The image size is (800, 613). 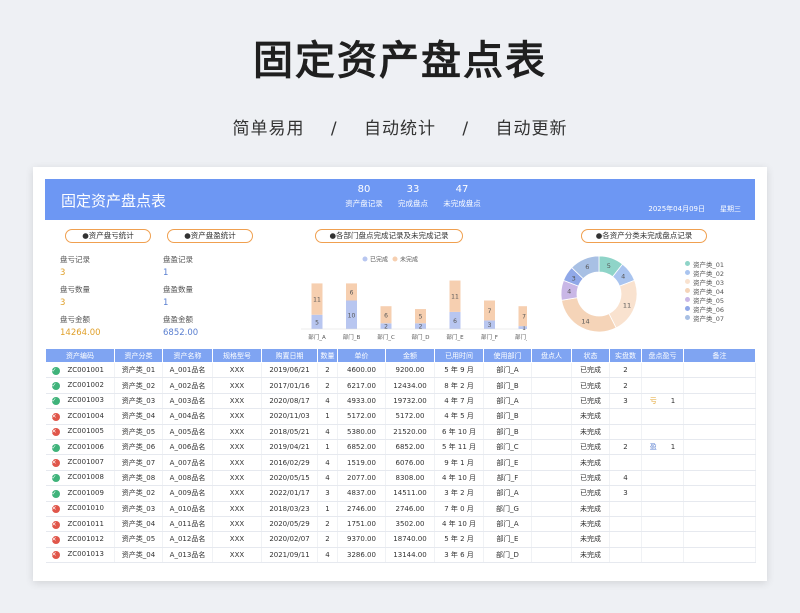 I want to click on cell-date: 2020/08/17, so click(x=289, y=401).